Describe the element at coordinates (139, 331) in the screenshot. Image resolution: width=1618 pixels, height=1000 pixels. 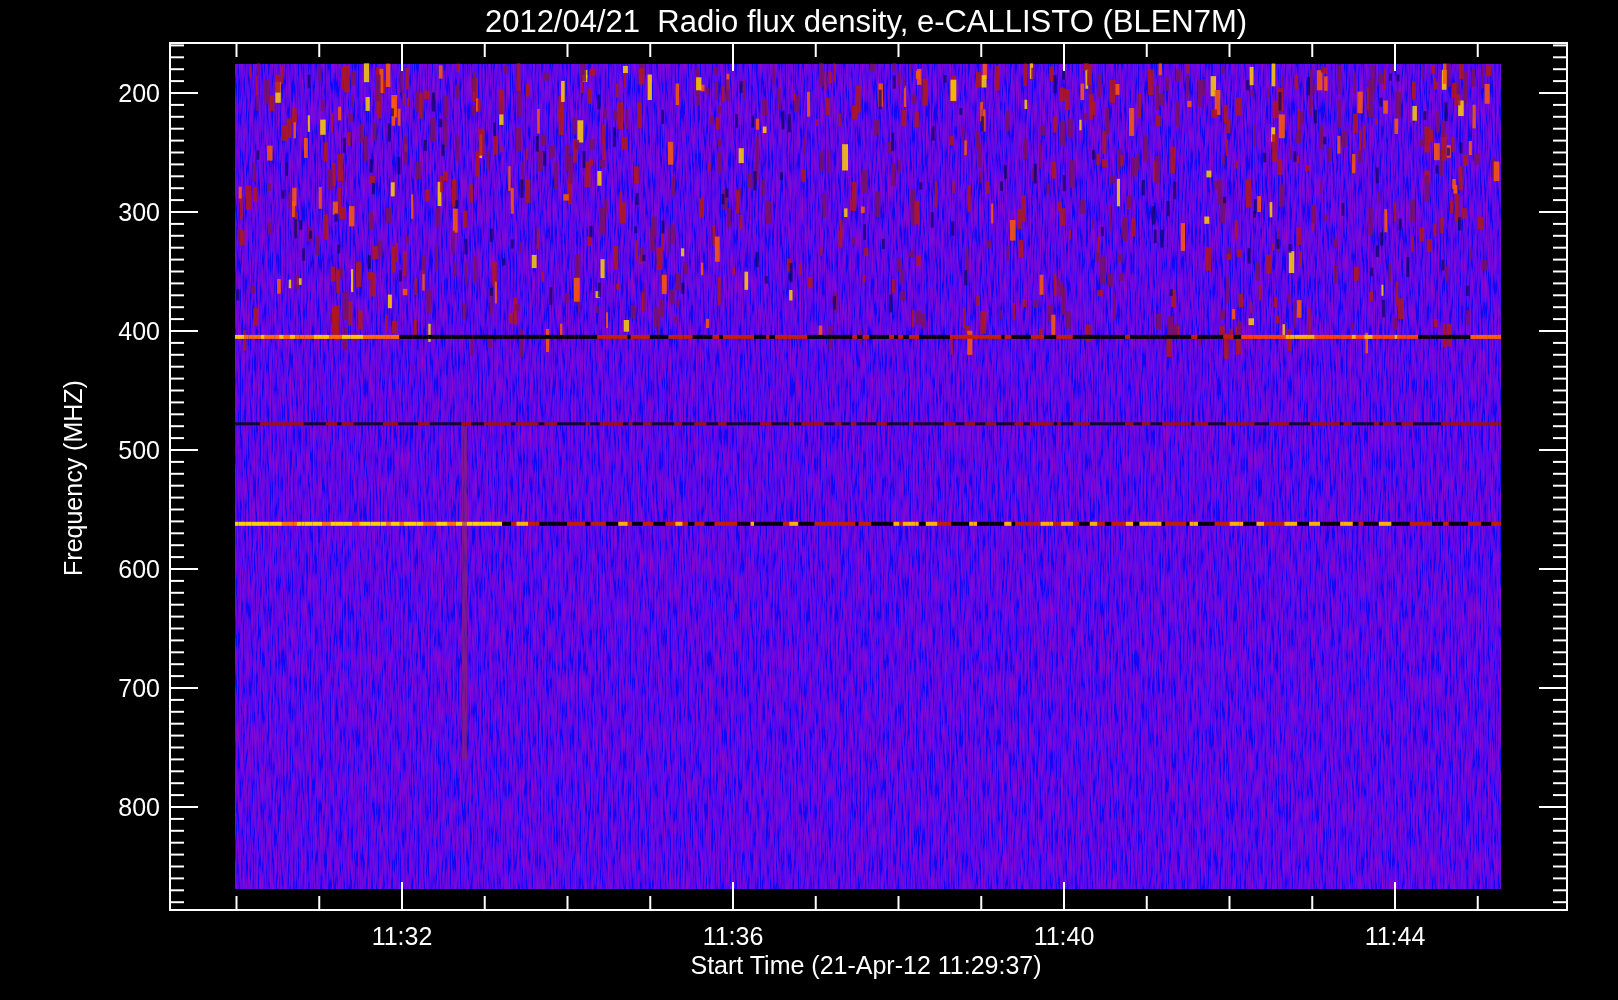
I see `y-tick-label: 400` at that location.